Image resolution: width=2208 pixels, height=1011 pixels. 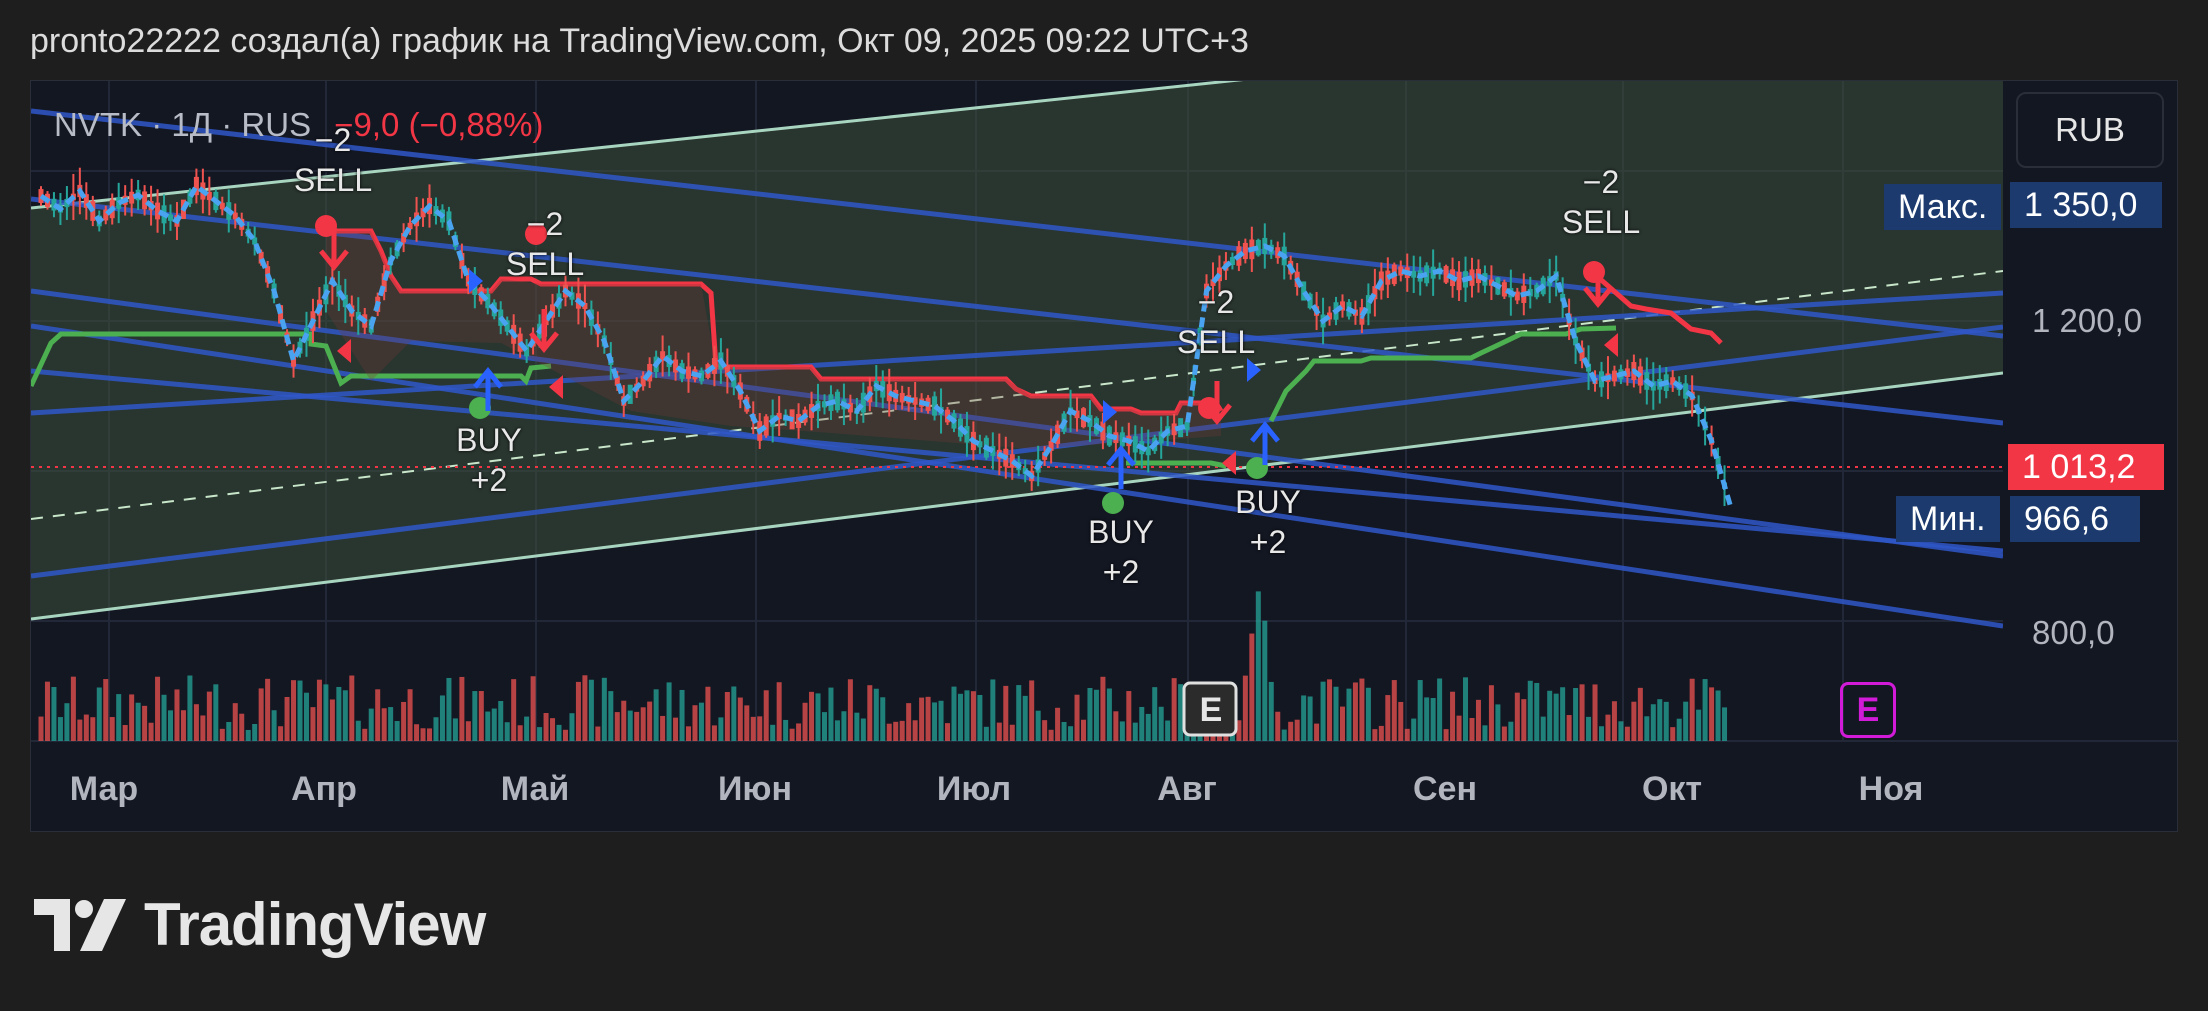 What do you see at coordinates (1948, 519) in the screenshot?
I see `min-label-tag: Мин.` at bounding box center [1948, 519].